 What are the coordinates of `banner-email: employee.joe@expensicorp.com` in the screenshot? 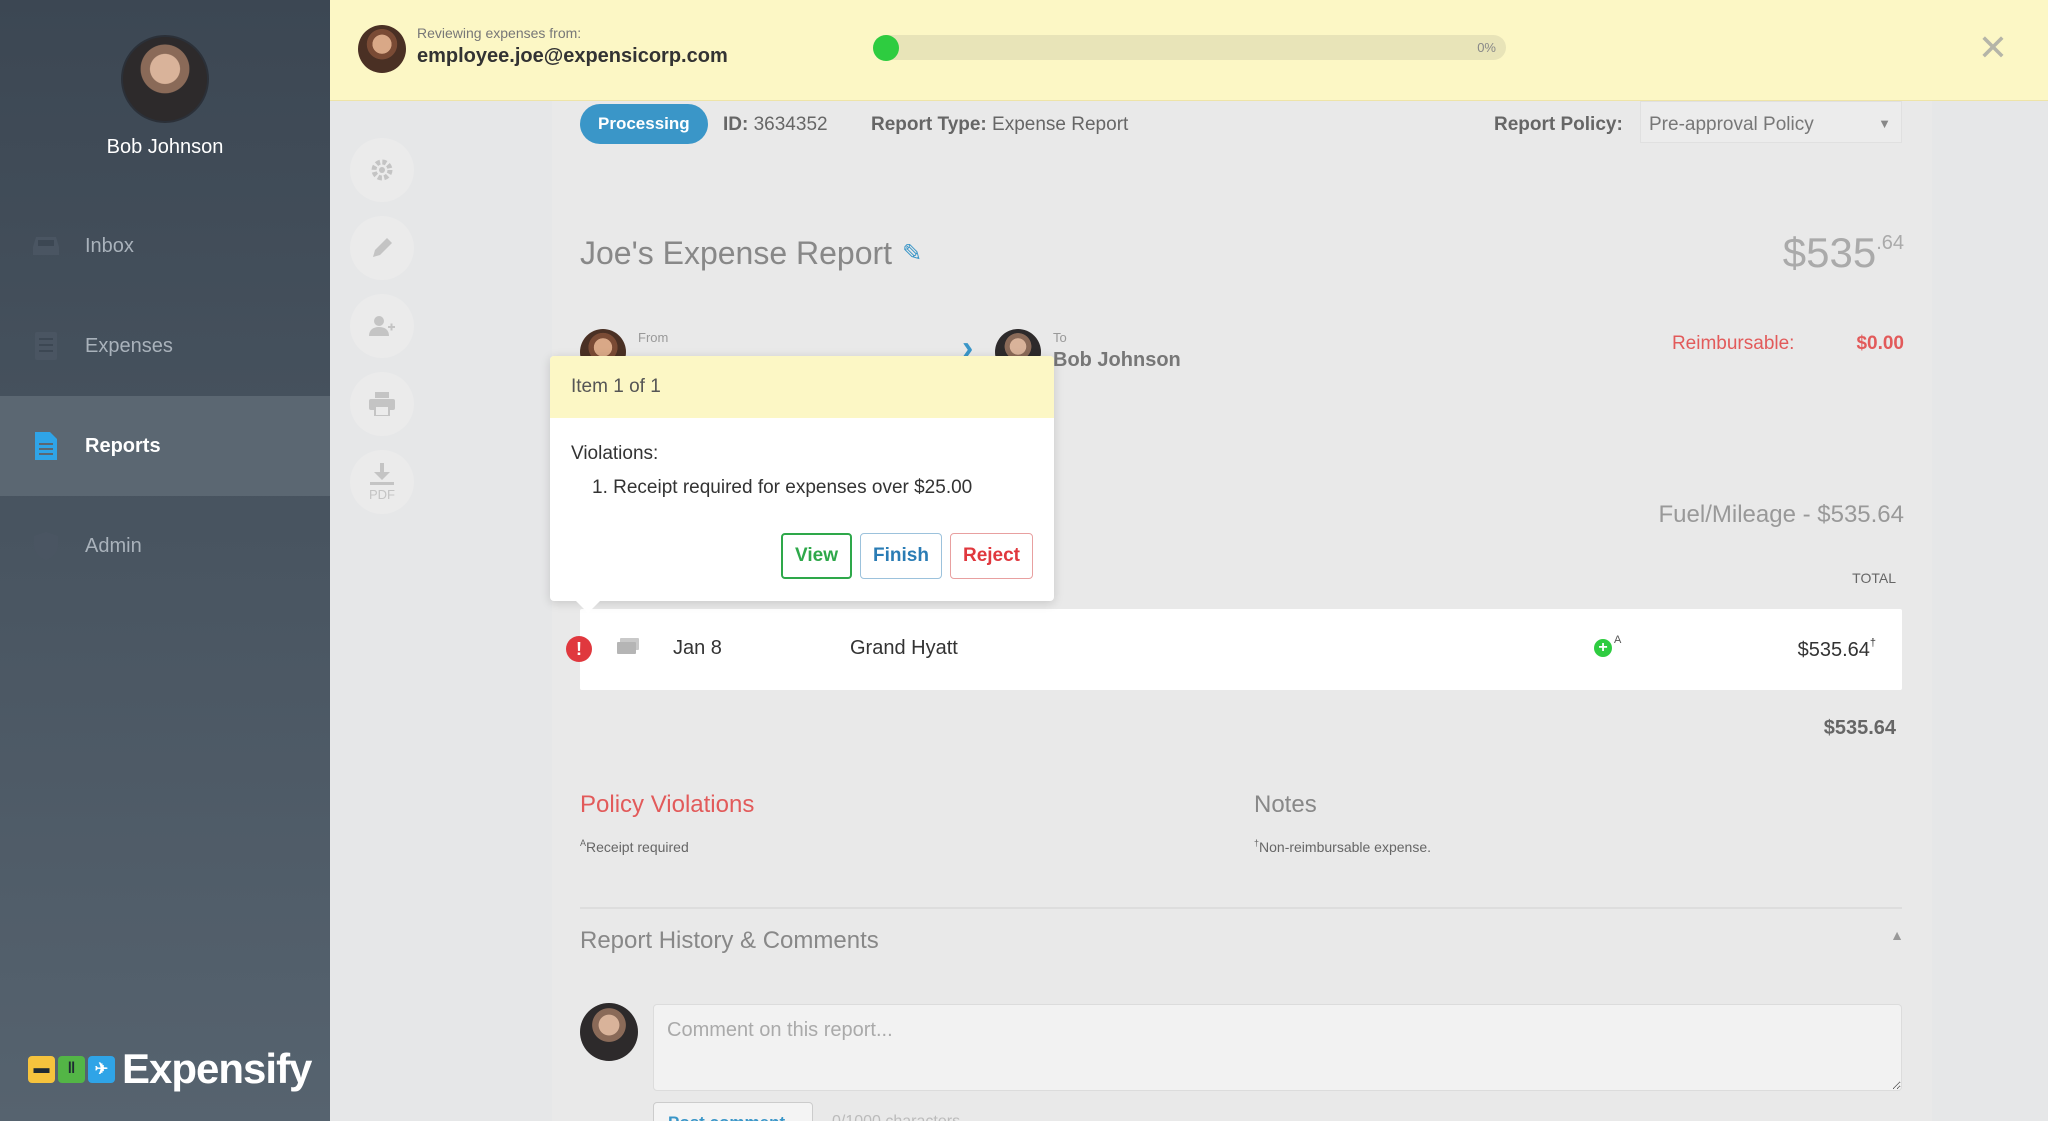 It's located at (572, 56).